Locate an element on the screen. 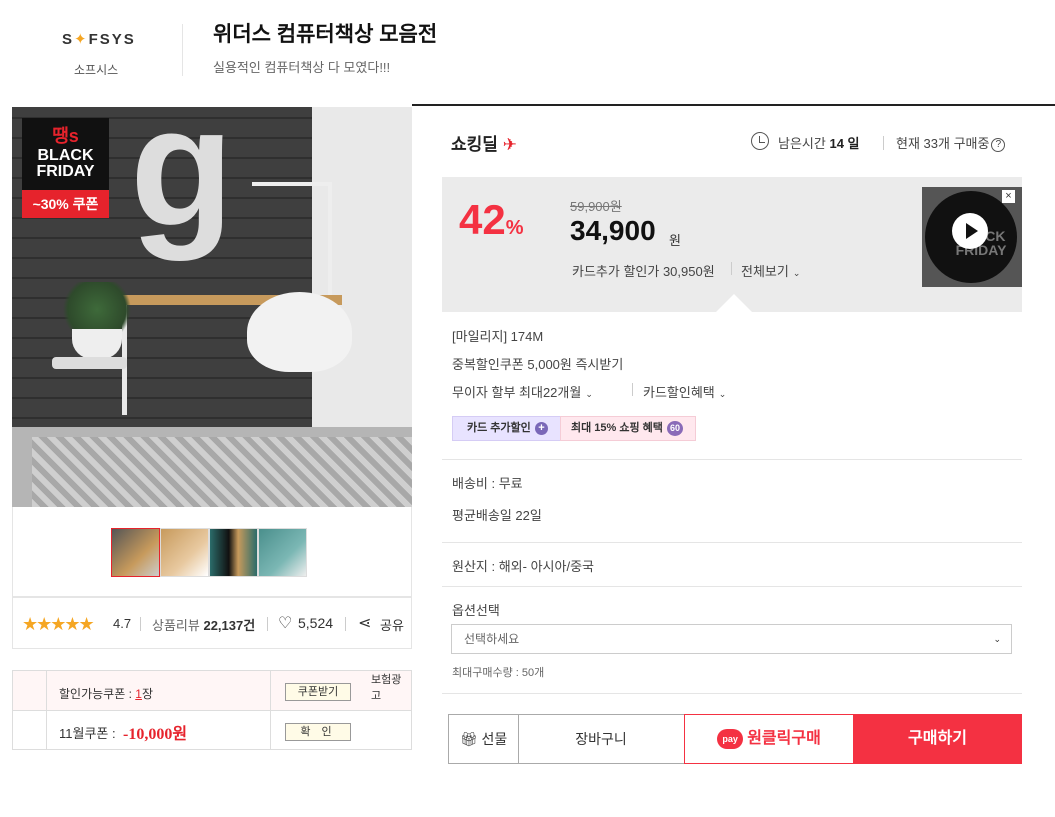 The height and width of the screenshot is (817, 1055). insurance-ad-label: 보험광고 is located at coordinates (391, 687).